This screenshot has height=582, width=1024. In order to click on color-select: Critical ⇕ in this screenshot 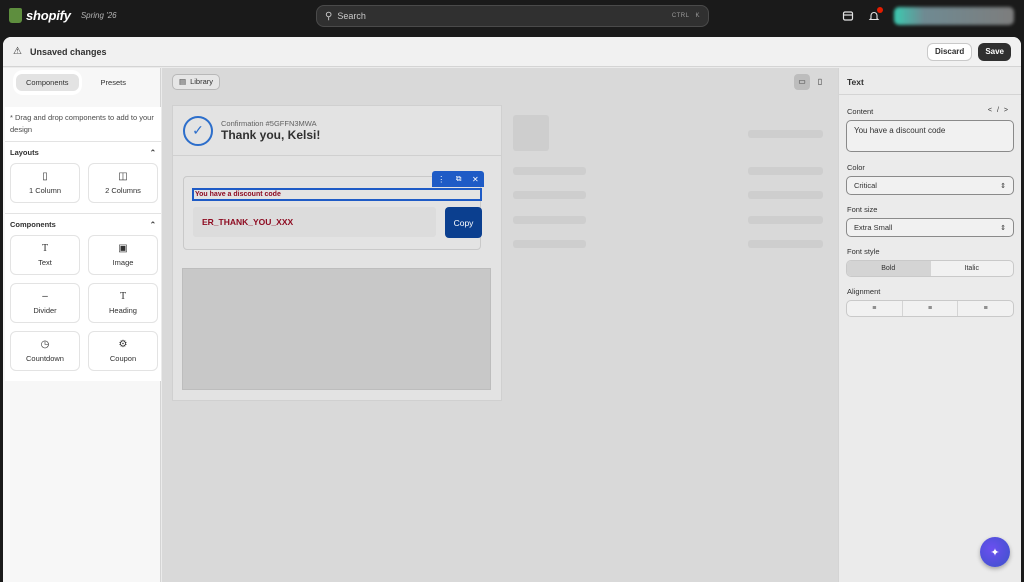, I will do `click(930, 185)`.